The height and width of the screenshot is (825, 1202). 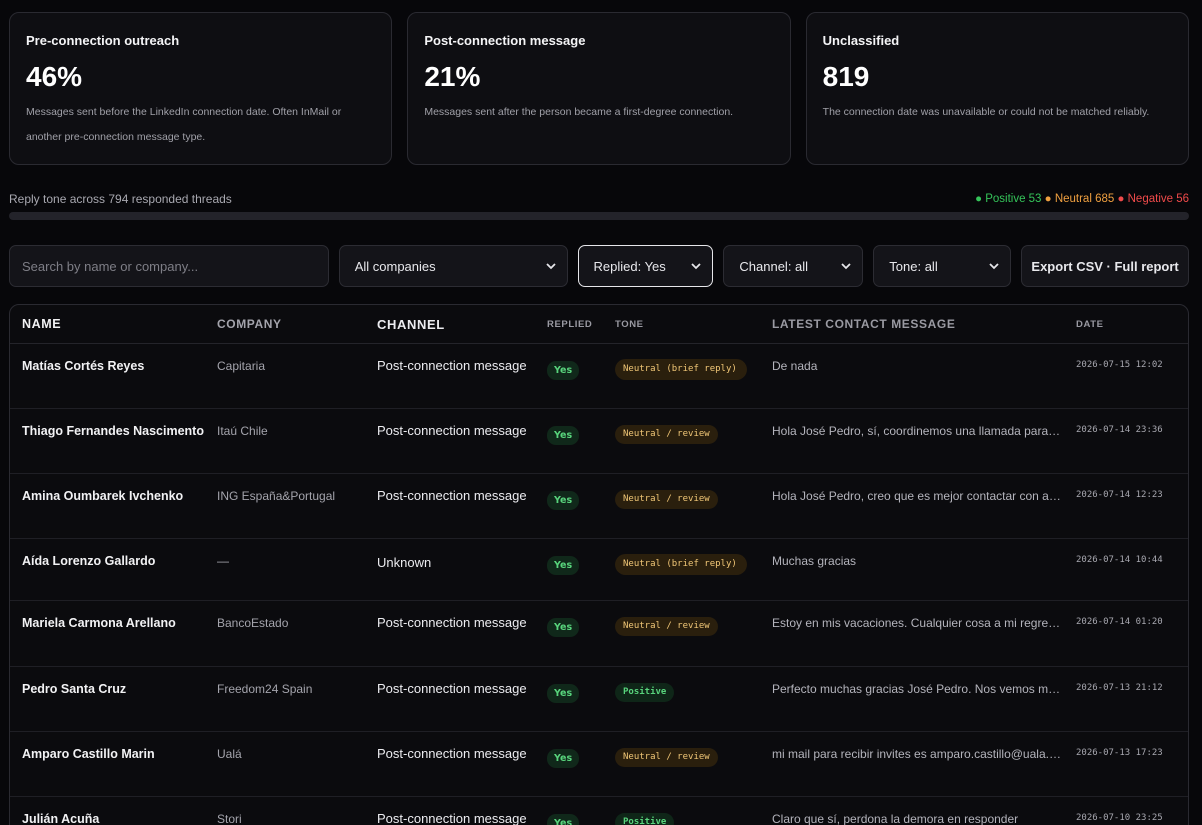 What do you see at coordinates (395, 266) in the screenshot?
I see `company-select-value: All companies` at bounding box center [395, 266].